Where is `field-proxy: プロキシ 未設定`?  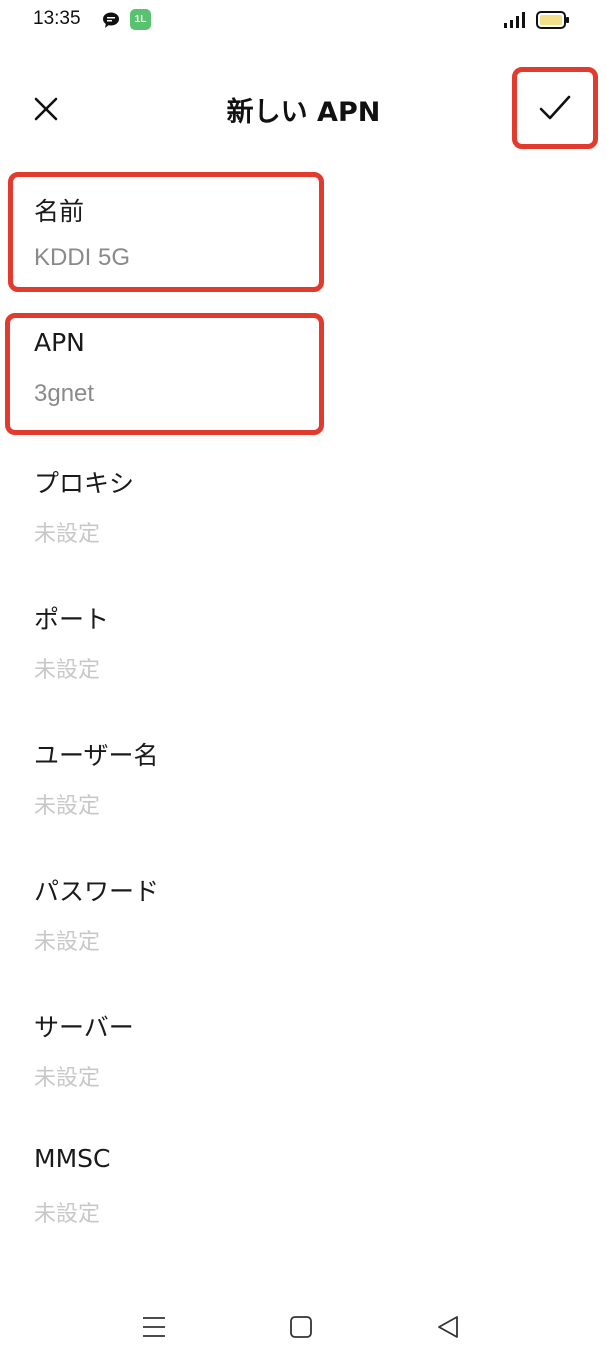 field-proxy: プロキシ 未設定 is located at coordinates (303, 512).